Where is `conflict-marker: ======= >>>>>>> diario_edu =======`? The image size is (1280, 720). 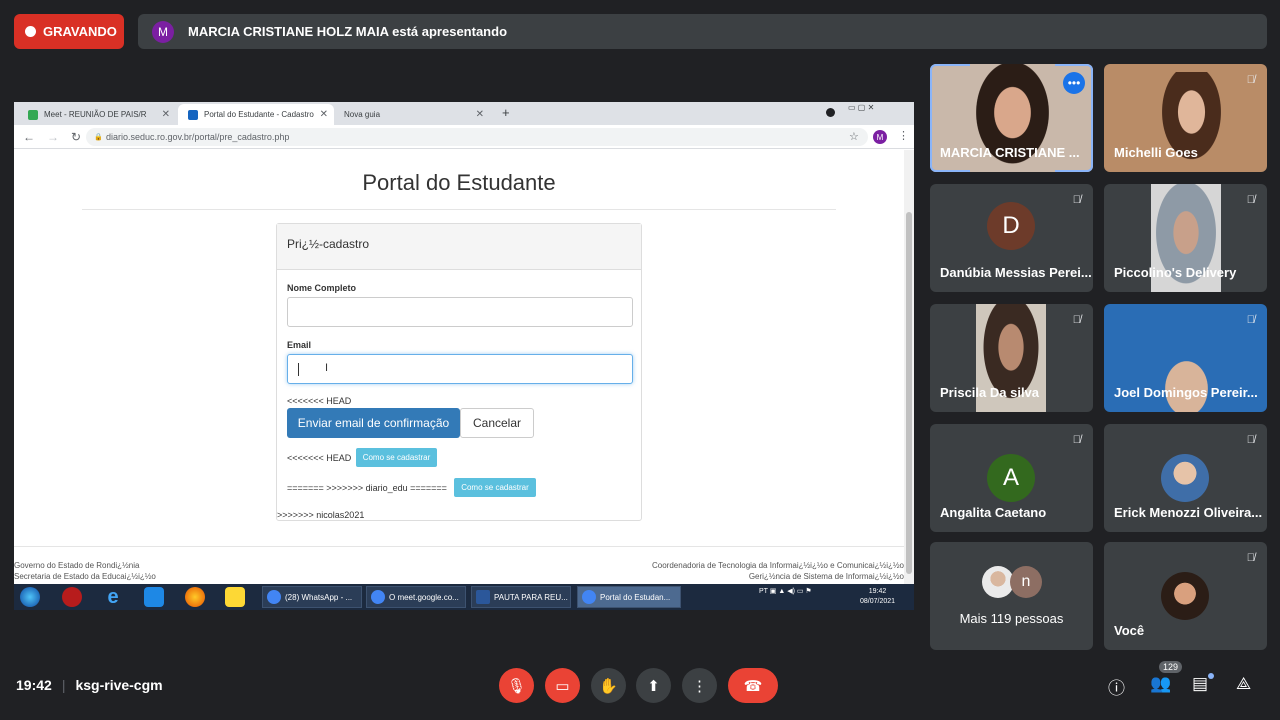
conflict-marker: ======= >>>>>>> diario_edu ======= is located at coordinates (367, 488).